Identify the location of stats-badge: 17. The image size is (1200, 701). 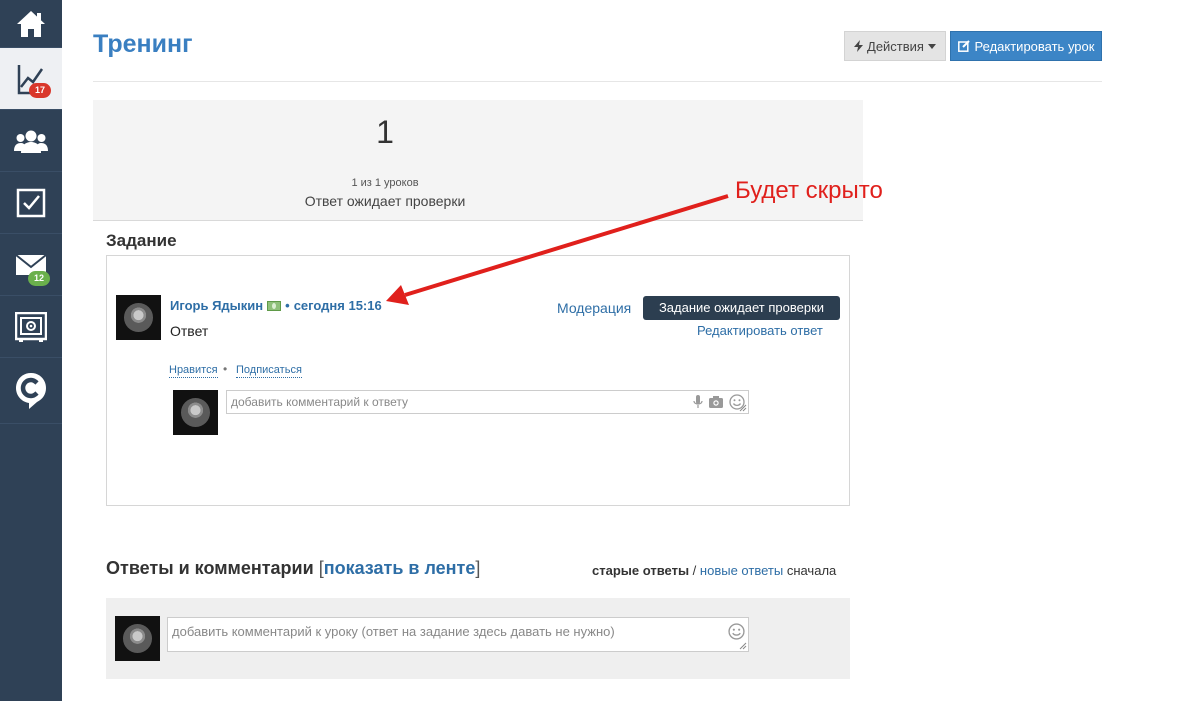
(40, 90).